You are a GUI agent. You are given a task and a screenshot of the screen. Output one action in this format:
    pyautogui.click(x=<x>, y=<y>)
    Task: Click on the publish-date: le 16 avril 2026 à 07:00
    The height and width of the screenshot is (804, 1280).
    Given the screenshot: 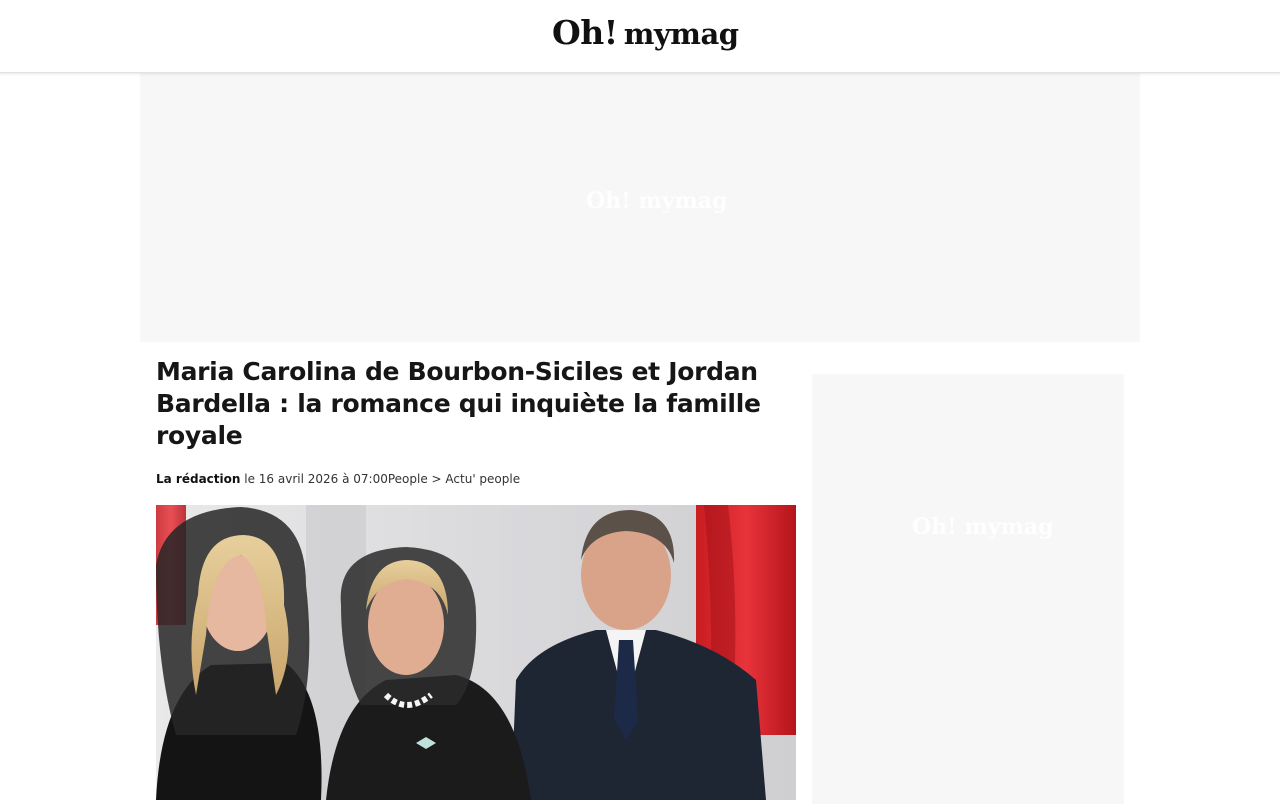 What is the action you would take?
    pyautogui.click(x=316, y=479)
    